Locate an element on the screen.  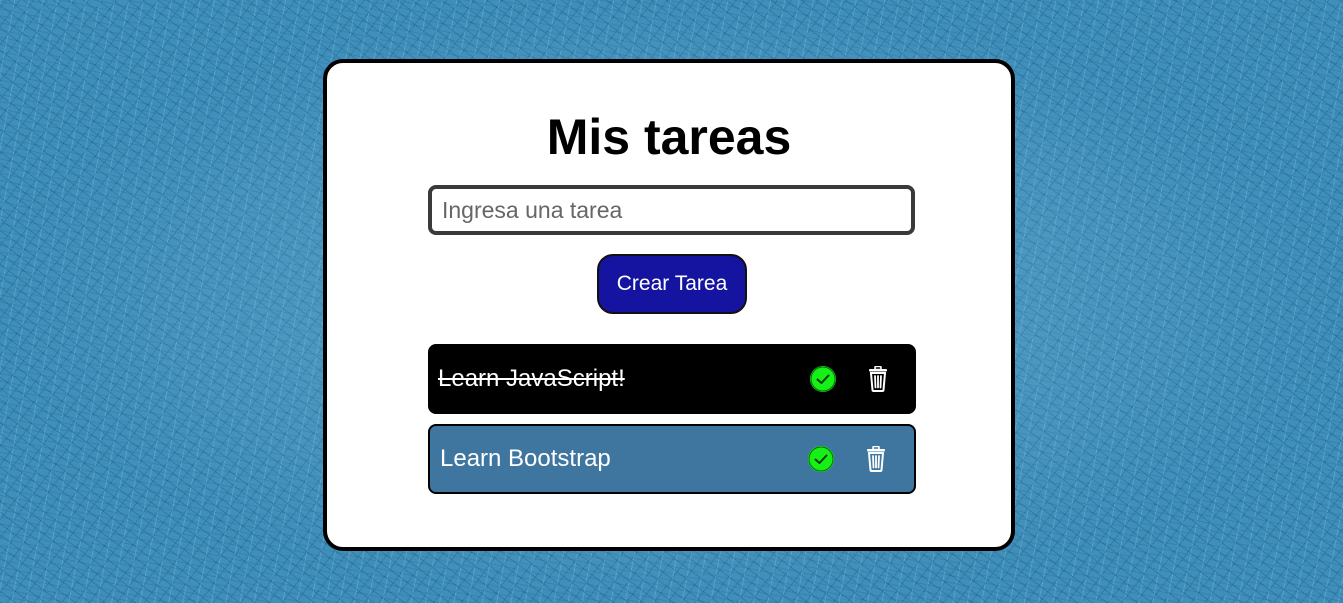
task-text: Learn JavaScript! is located at coordinates (531, 378).